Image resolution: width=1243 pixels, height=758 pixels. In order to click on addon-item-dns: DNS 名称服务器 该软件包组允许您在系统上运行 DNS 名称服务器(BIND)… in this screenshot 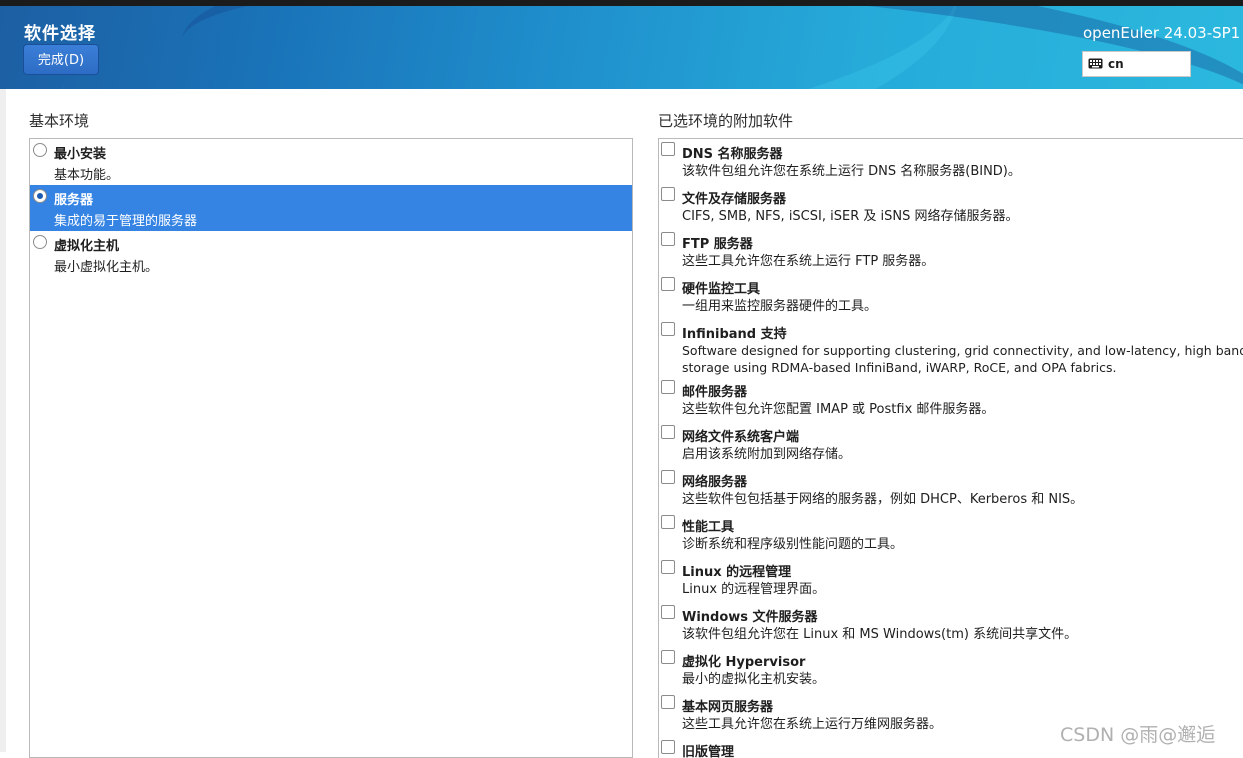, I will do `click(951, 161)`.